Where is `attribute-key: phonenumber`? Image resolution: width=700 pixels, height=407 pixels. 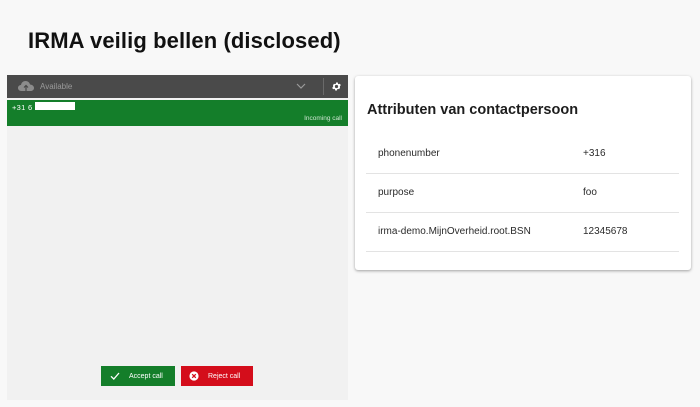 attribute-key: phonenumber is located at coordinates (474, 154).